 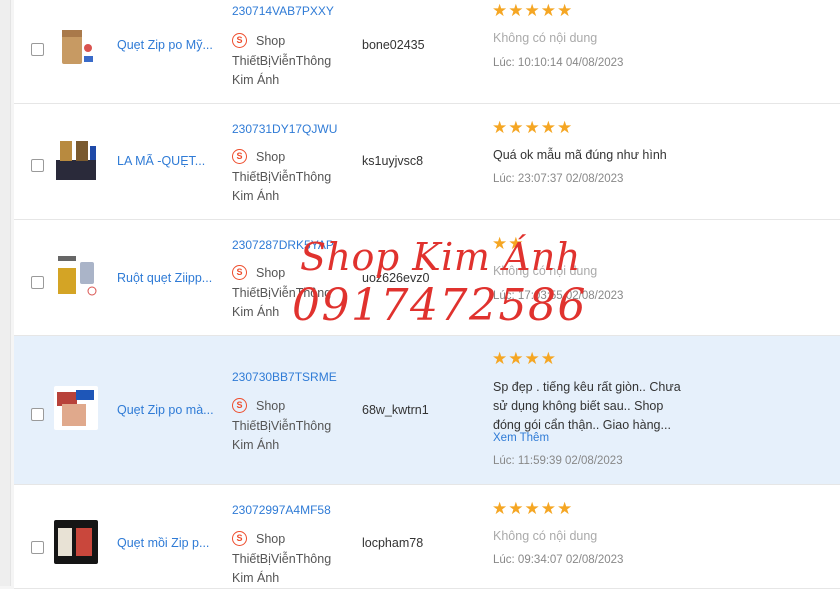 What do you see at coordinates (580, 155) in the screenshot?
I see `review-text: Quá ok mẫu mã đúng như hình` at bounding box center [580, 155].